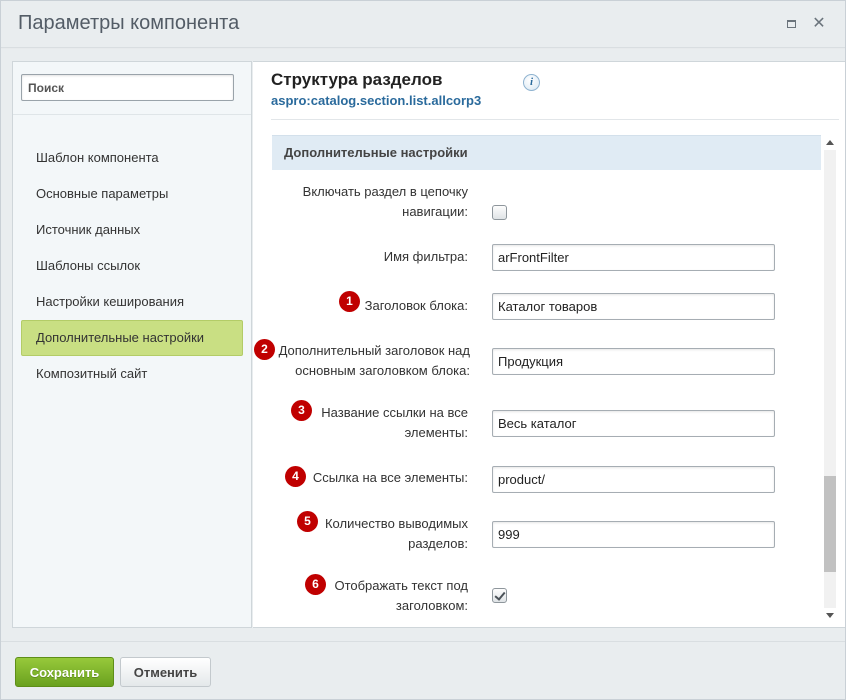 Image resolution: width=846 pixels, height=700 pixels. I want to click on sidebar-item-additional-settings: Дополнительные настройки, so click(132, 338).